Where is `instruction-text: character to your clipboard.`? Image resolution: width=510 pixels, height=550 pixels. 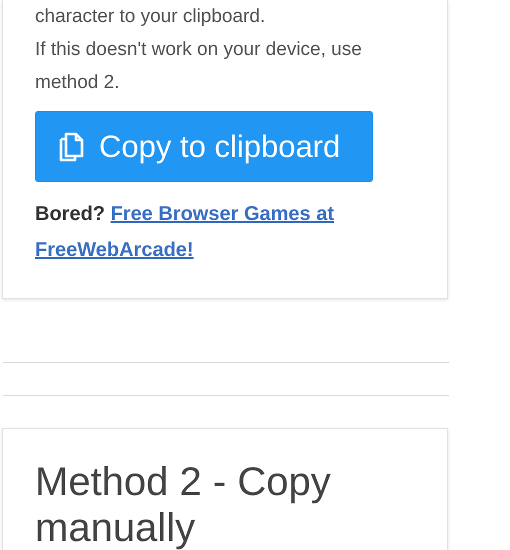
instruction-text: character to your clipboard. is located at coordinates (150, 17).